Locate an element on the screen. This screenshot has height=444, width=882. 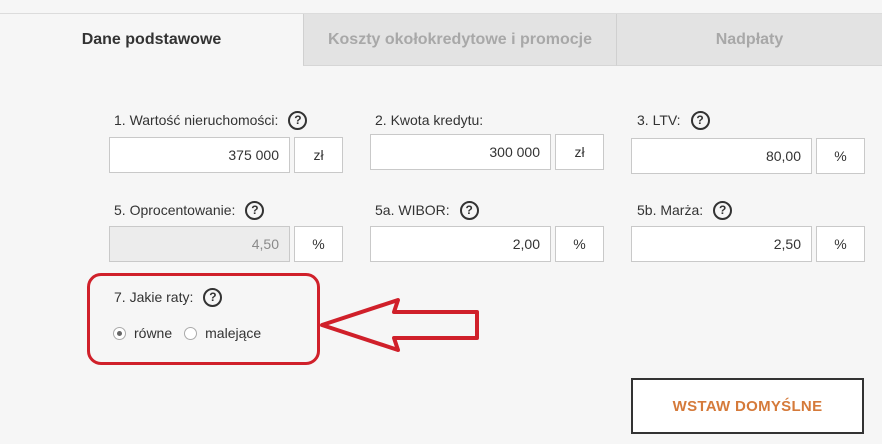
wibor-label-text: 5a. WIBOR: is located at coordinates (412, 210).